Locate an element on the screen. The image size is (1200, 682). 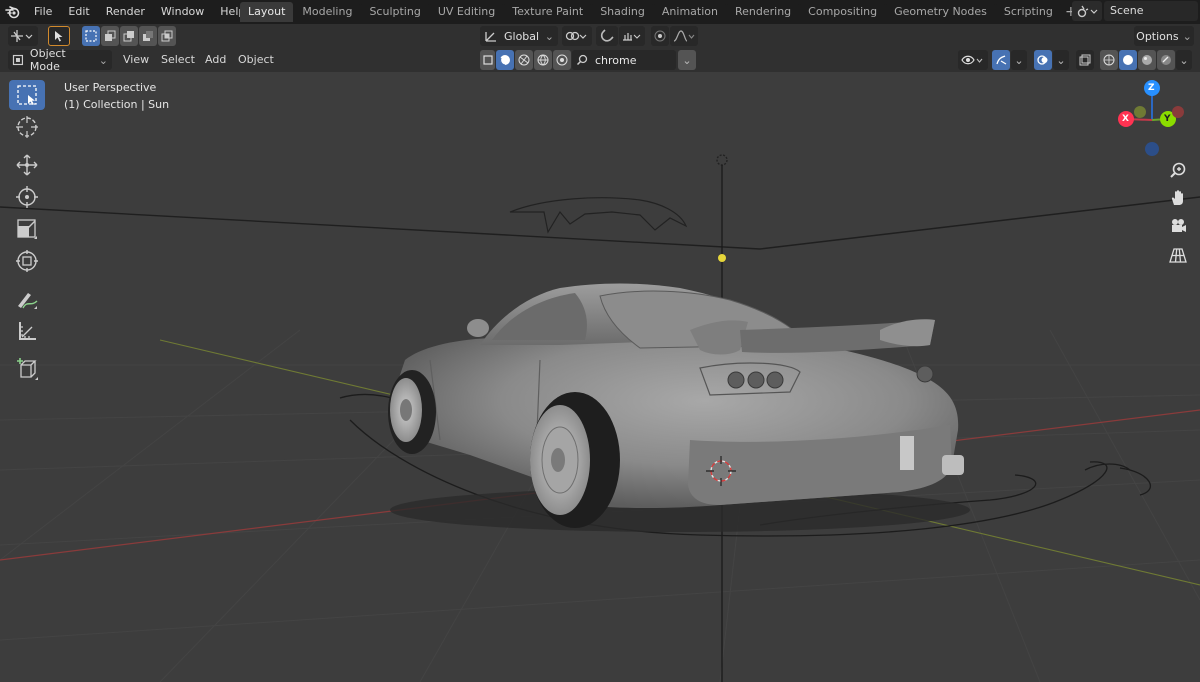
snap-toggle is located at coordinates (607, 36).